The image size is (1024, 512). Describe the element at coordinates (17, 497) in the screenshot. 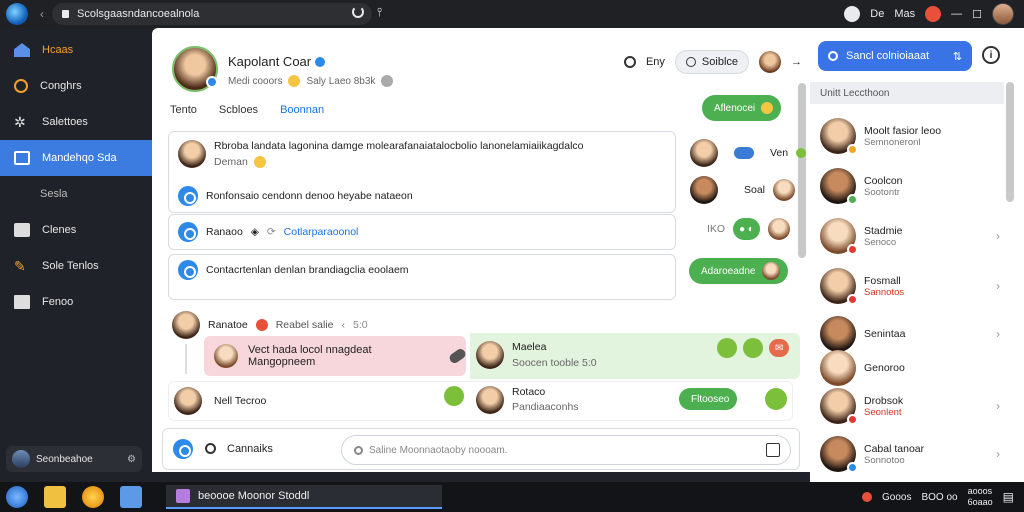

I see `start-icon` at that location.